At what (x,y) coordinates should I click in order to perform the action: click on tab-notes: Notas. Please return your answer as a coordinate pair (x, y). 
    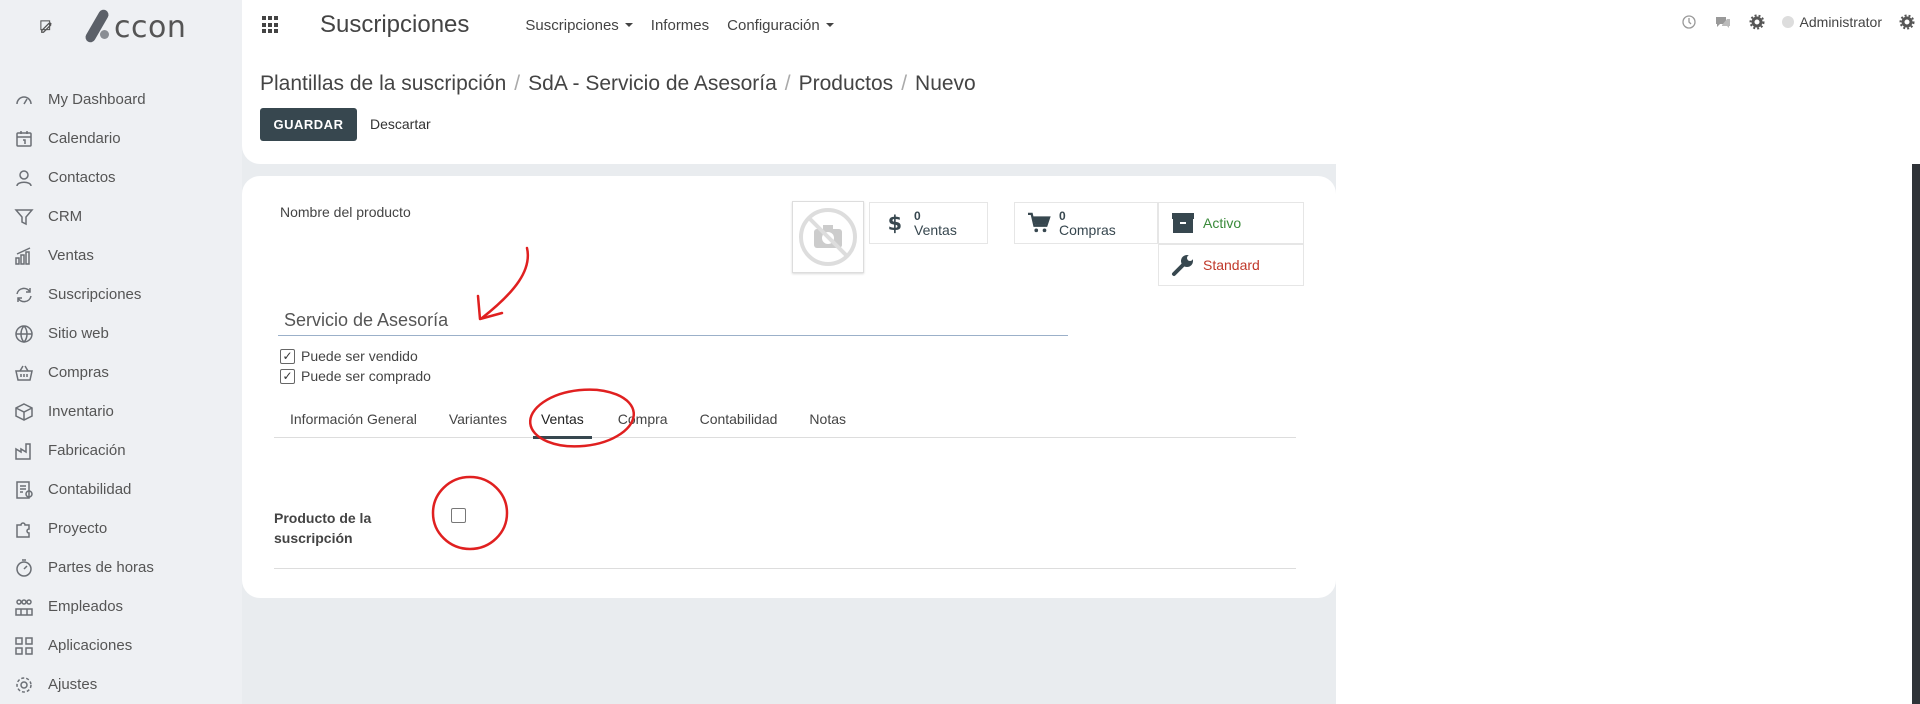
    Looking at the image, I should click on (827, 419).